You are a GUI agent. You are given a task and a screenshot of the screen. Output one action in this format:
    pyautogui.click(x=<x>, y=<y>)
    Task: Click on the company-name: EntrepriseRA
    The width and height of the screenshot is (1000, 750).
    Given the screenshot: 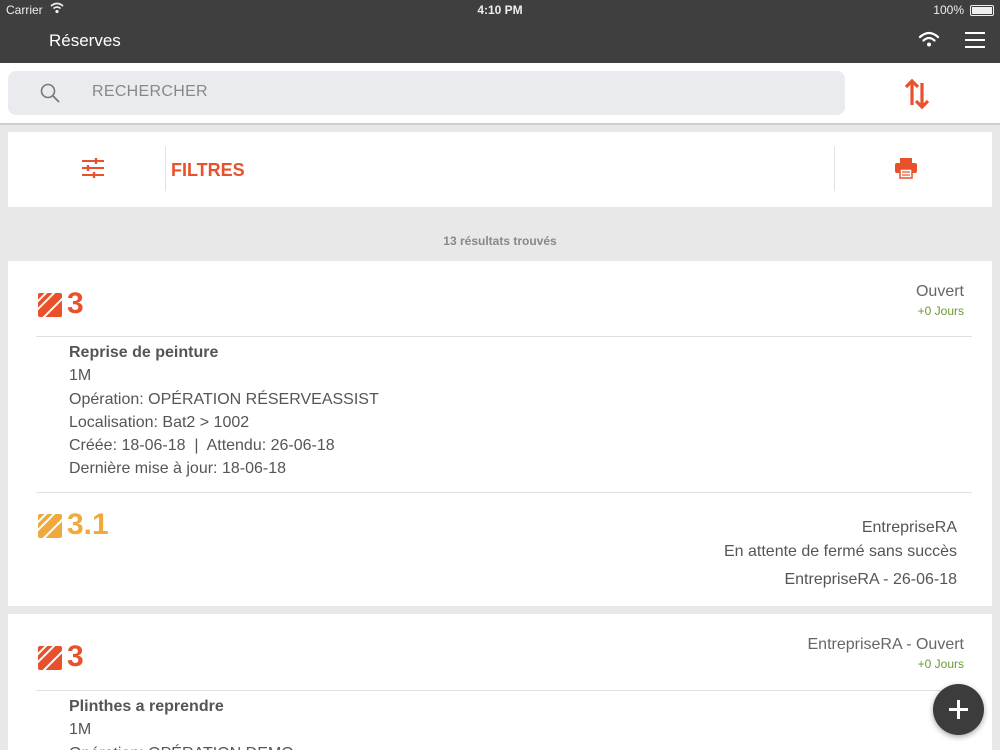 What is the action you would take?
    pyautogui.click(x=909, y=527)
    